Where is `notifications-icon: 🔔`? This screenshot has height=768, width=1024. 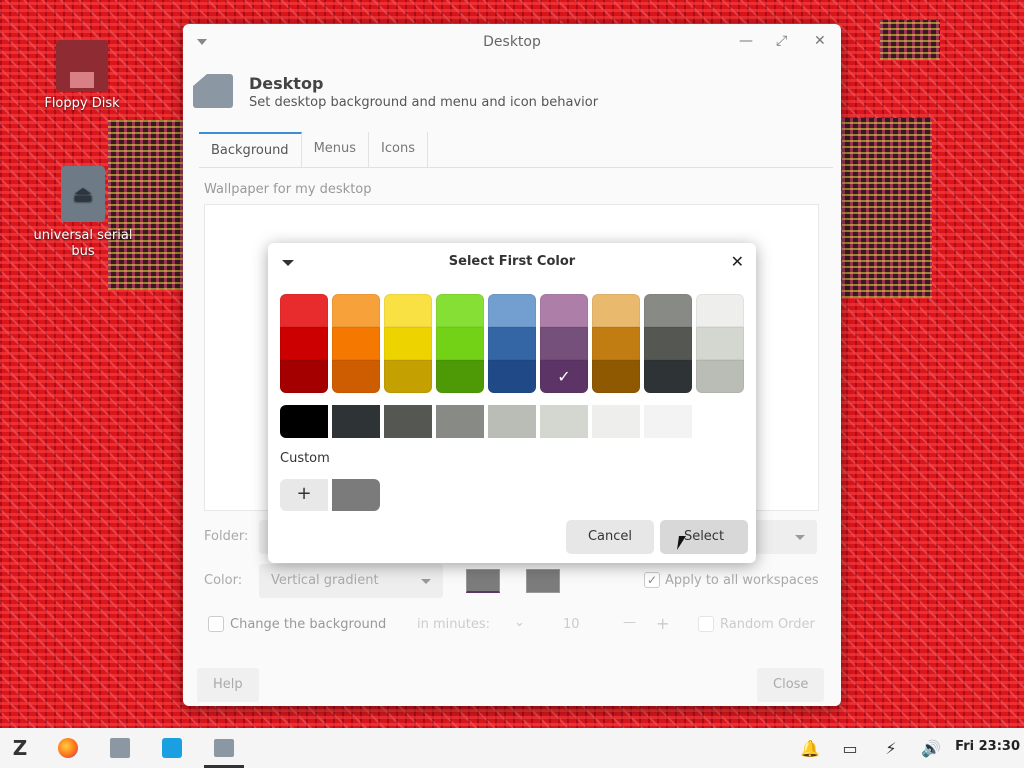
notifications-icon: 🔔 is located at coordinates (810, 748).